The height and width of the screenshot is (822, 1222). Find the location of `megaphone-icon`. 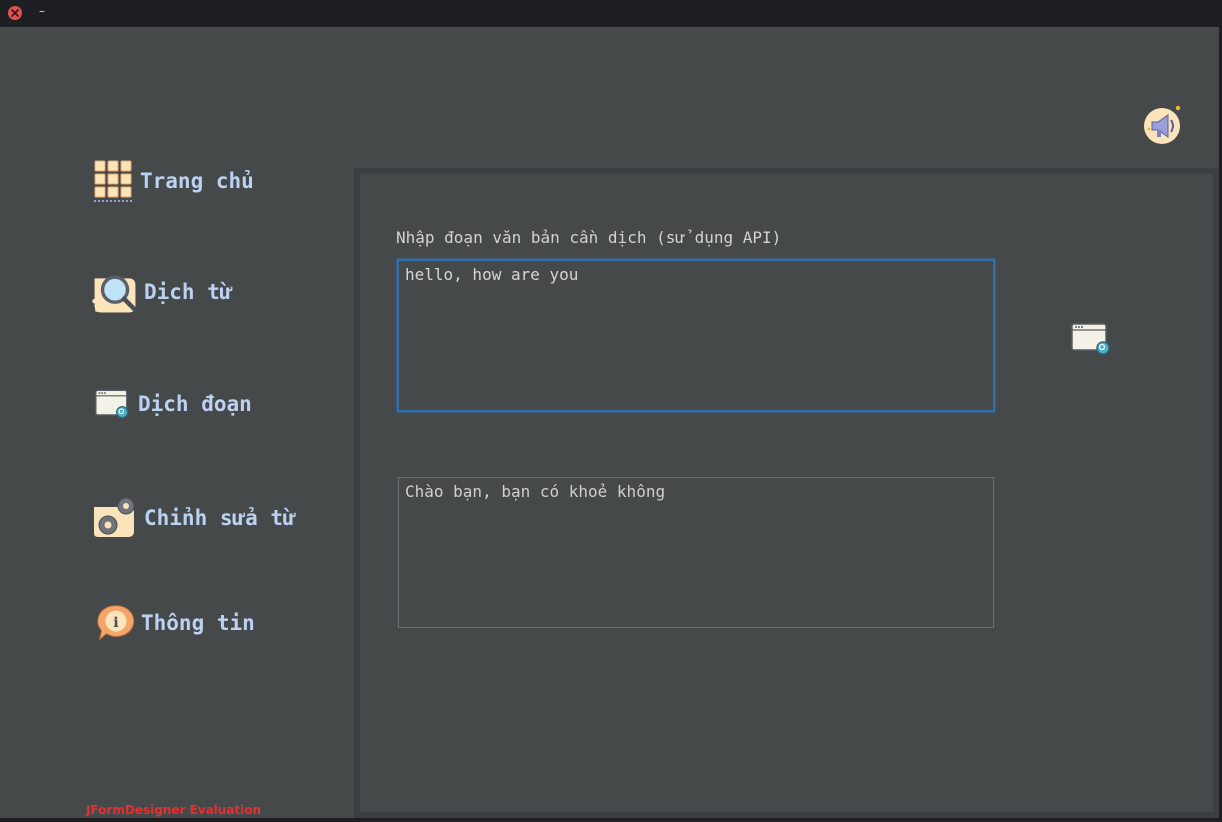

megaphone-icon is located at coordinates (1163, 125).